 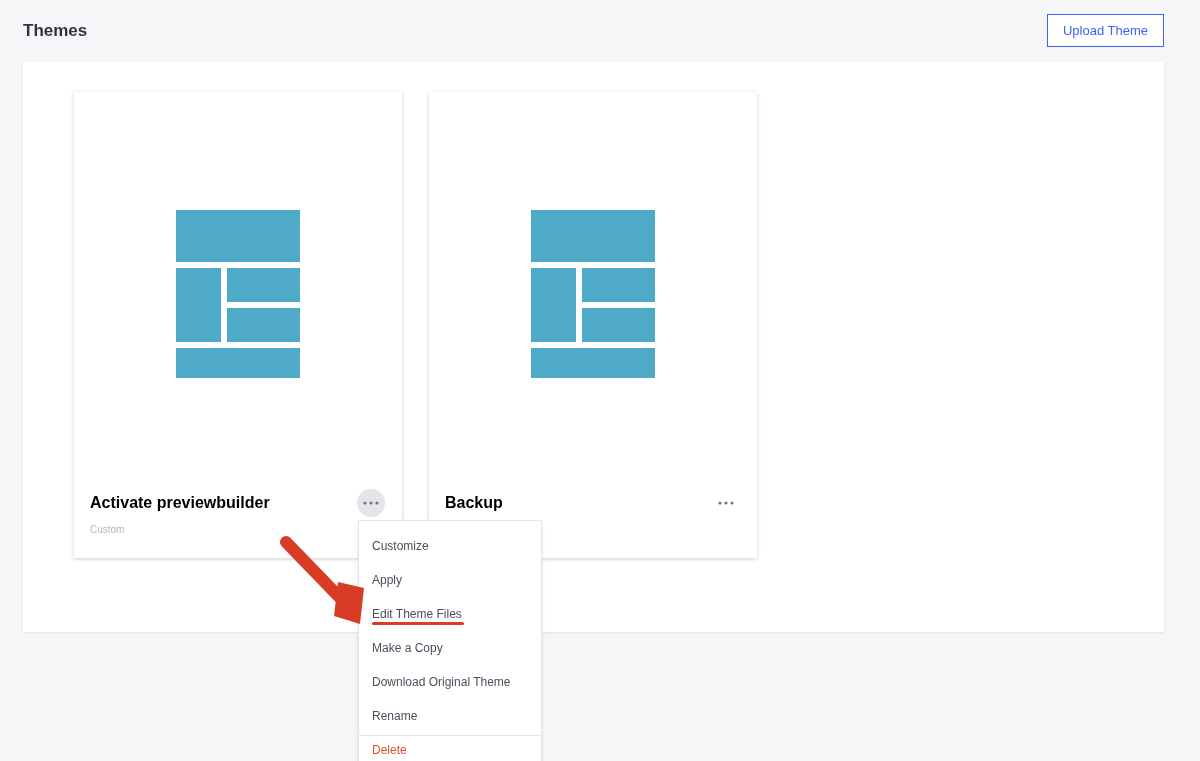 What do you see at coordinates (450, 580) in the screenshot?
I see `menu-item: Apply` at bounding box center [450, 580].